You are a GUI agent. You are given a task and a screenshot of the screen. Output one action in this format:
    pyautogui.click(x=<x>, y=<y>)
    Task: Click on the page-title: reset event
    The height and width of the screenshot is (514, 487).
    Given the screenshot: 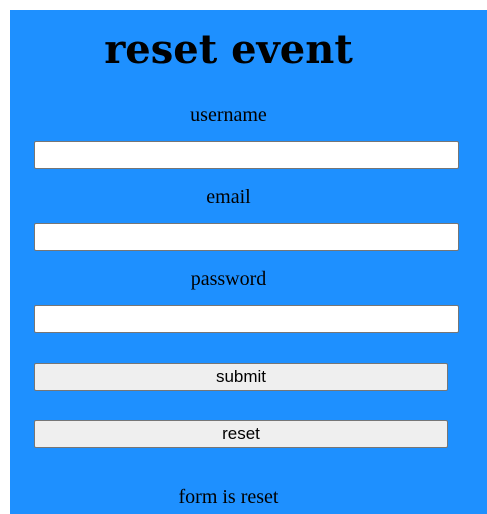 What is the action you would take?
    pyautogui.click(x=228, y=49)
    